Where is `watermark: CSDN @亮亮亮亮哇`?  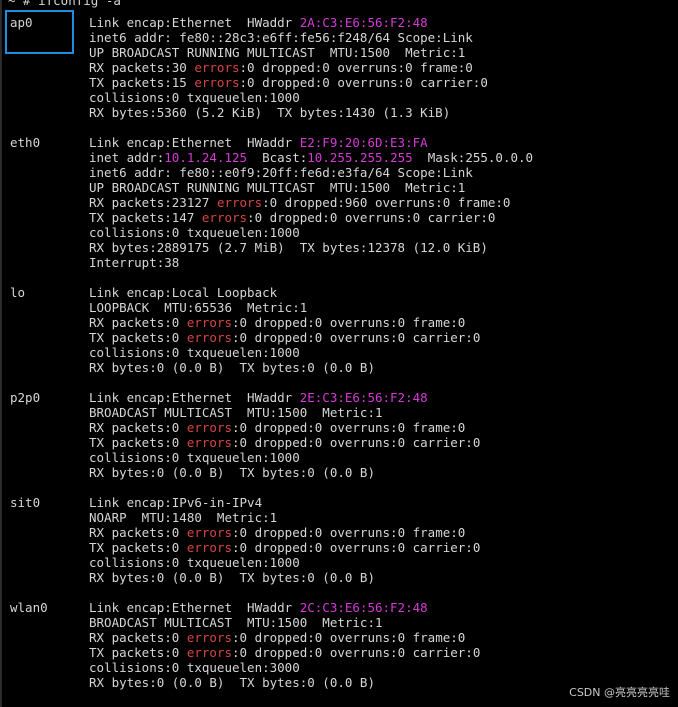 watermark: CSDN @亮亮亮亮哇 is located at coordinates (619, 692).